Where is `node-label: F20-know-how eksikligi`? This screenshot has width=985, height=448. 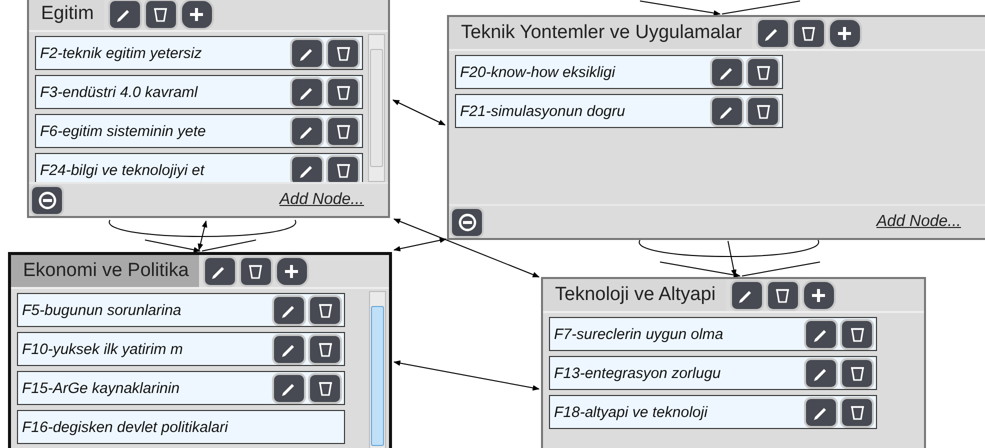 node-label: F20-know-how eksikligi is located at coordinates (538, 72).